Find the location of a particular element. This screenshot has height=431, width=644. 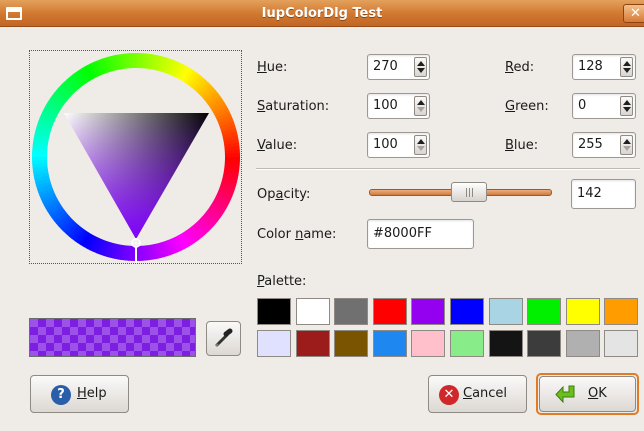

separator is located at coordinates (448, 169).